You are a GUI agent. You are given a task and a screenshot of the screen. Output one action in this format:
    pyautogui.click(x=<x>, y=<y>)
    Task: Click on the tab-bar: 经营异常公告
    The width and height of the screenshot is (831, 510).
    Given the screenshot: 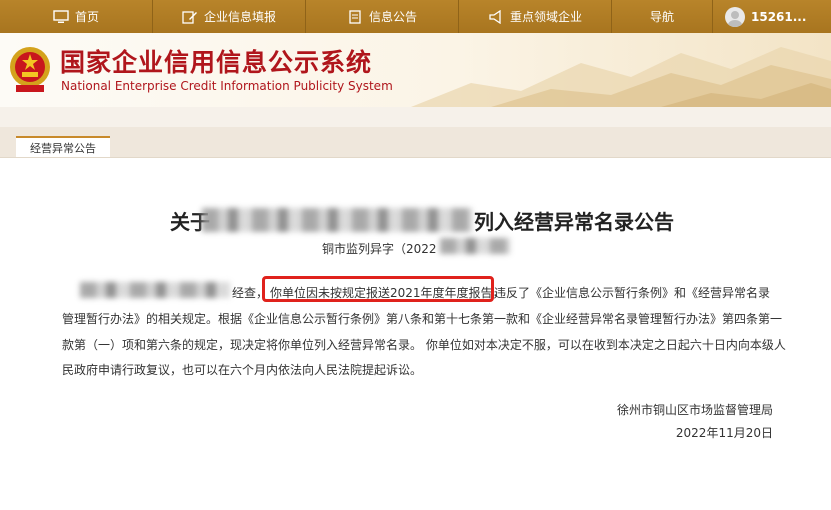 What is the action you would take?
    pyautogui.click(x=415, y=142)
    